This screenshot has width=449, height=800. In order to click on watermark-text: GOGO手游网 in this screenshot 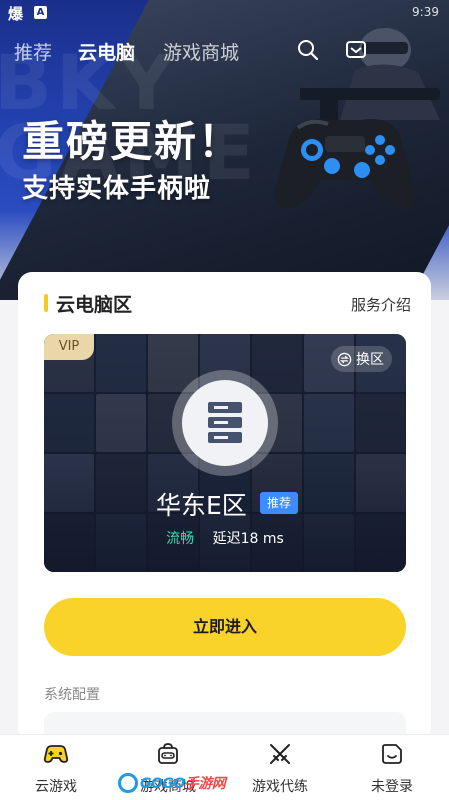, I will do `click(183, 784)`.